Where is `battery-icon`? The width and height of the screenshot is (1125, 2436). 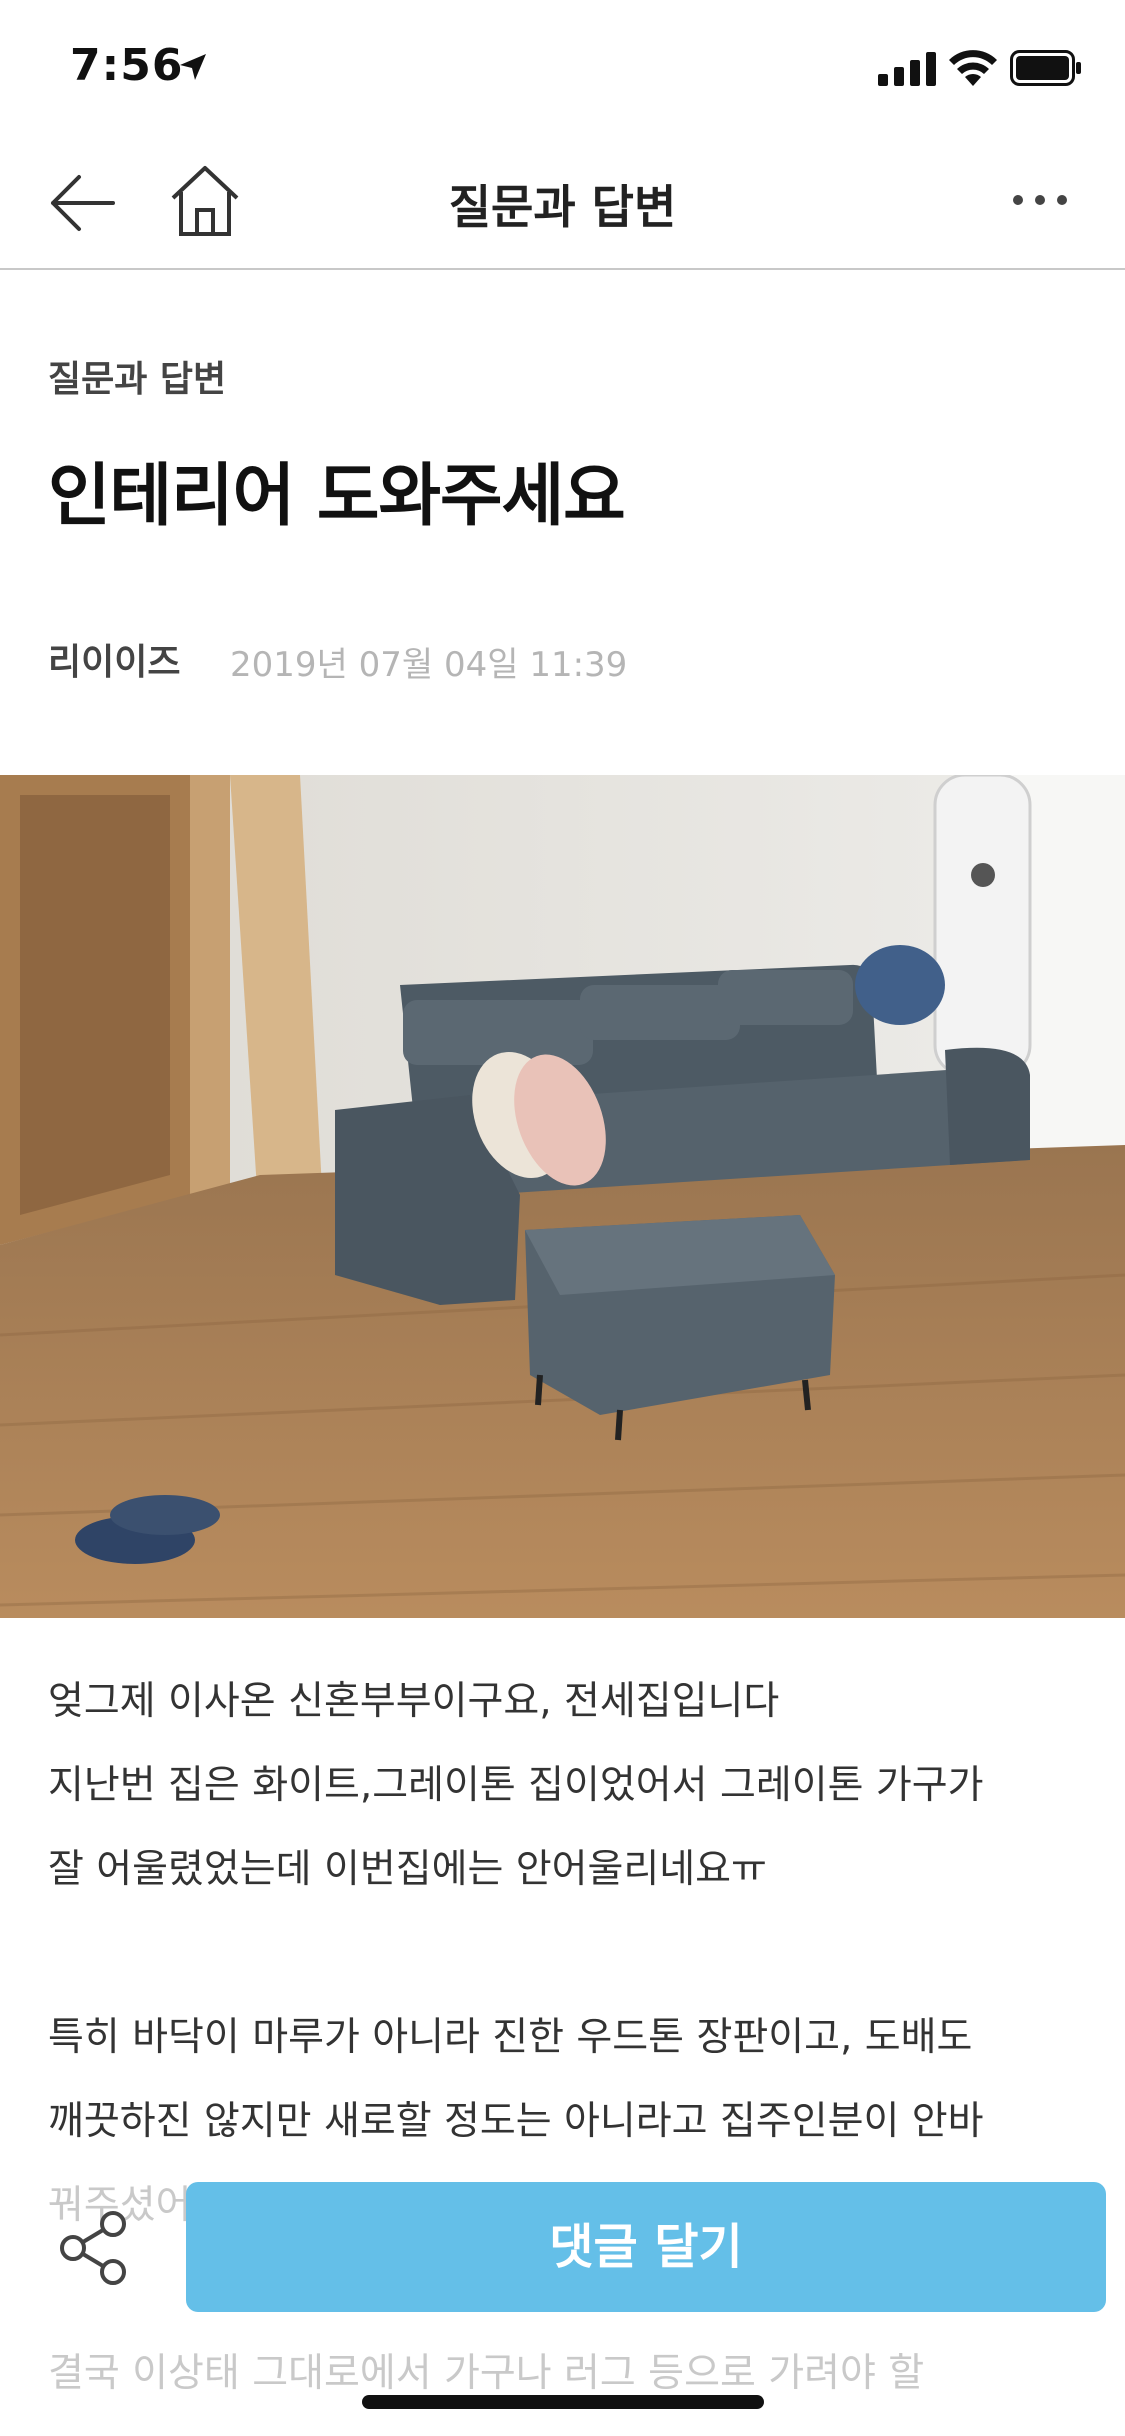
battery-icon is located at coordinates (1045, 68).